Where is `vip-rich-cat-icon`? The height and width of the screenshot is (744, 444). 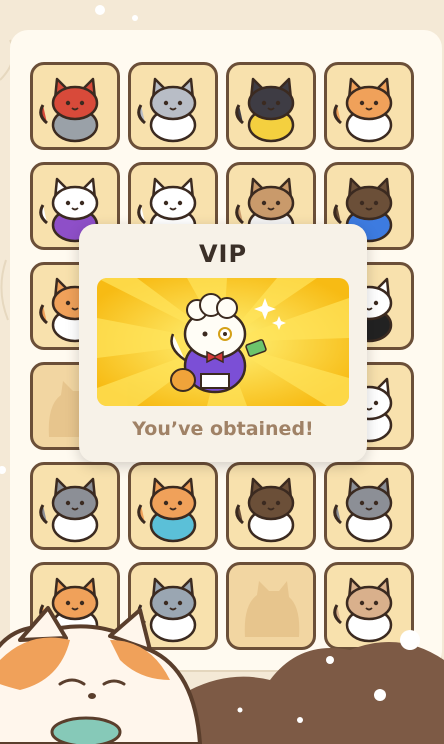 vip-rich-cat-icon is located at coordinates (223, 342).